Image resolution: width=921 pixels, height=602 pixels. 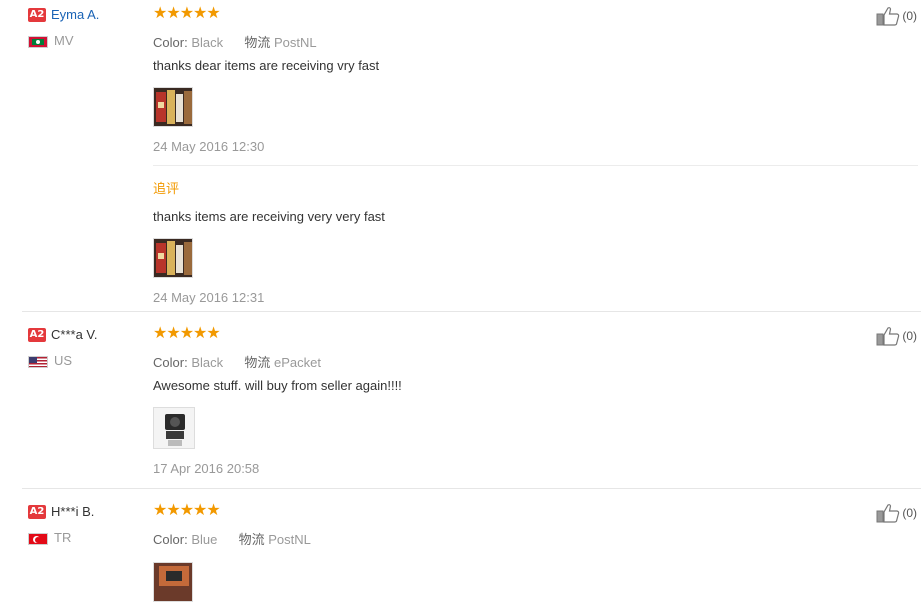 What do you see at coordinates (483, 552) in the screenshot?
I see `review-content: ★★★★★ Color: Blue 物流 PostNL` at bounding box center [483, 552].